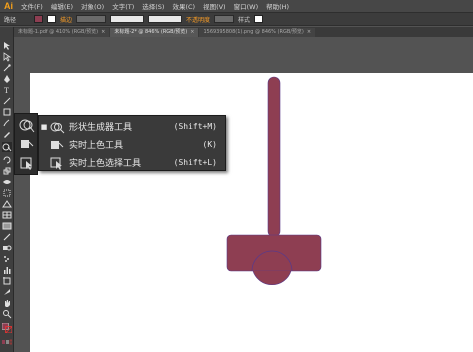  What do you see at coordinates (7, 134) in the screenshot?
I see `pencil-tool-icon` at bounding box center [7, 134].